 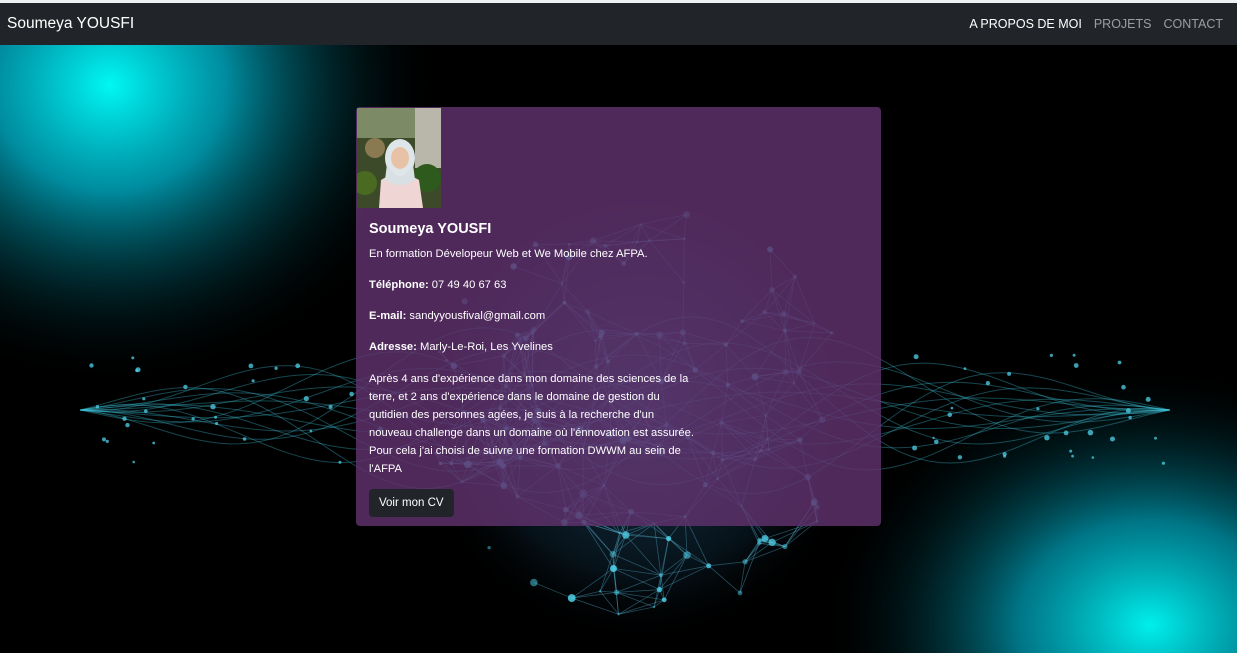 What do you see at coordinates (399, 158) in the screenshot?
I see `profile-photo` at bounding box center [399, 158].